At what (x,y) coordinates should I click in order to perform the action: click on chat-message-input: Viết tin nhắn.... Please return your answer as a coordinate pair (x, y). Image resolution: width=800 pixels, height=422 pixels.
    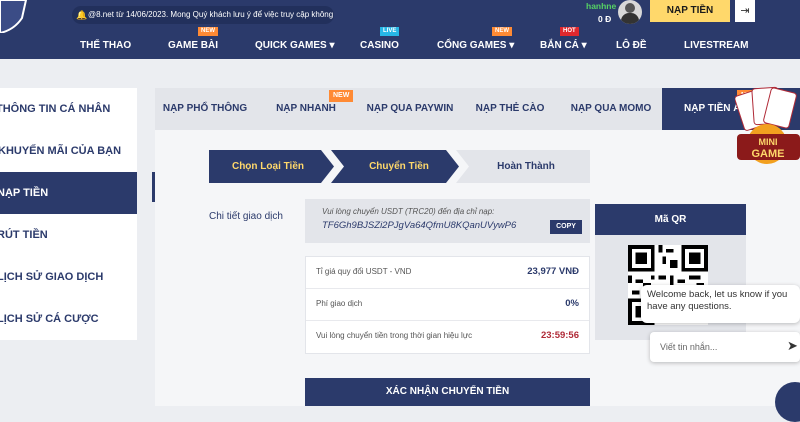
    Looking at the image, I should click on (725, 347).